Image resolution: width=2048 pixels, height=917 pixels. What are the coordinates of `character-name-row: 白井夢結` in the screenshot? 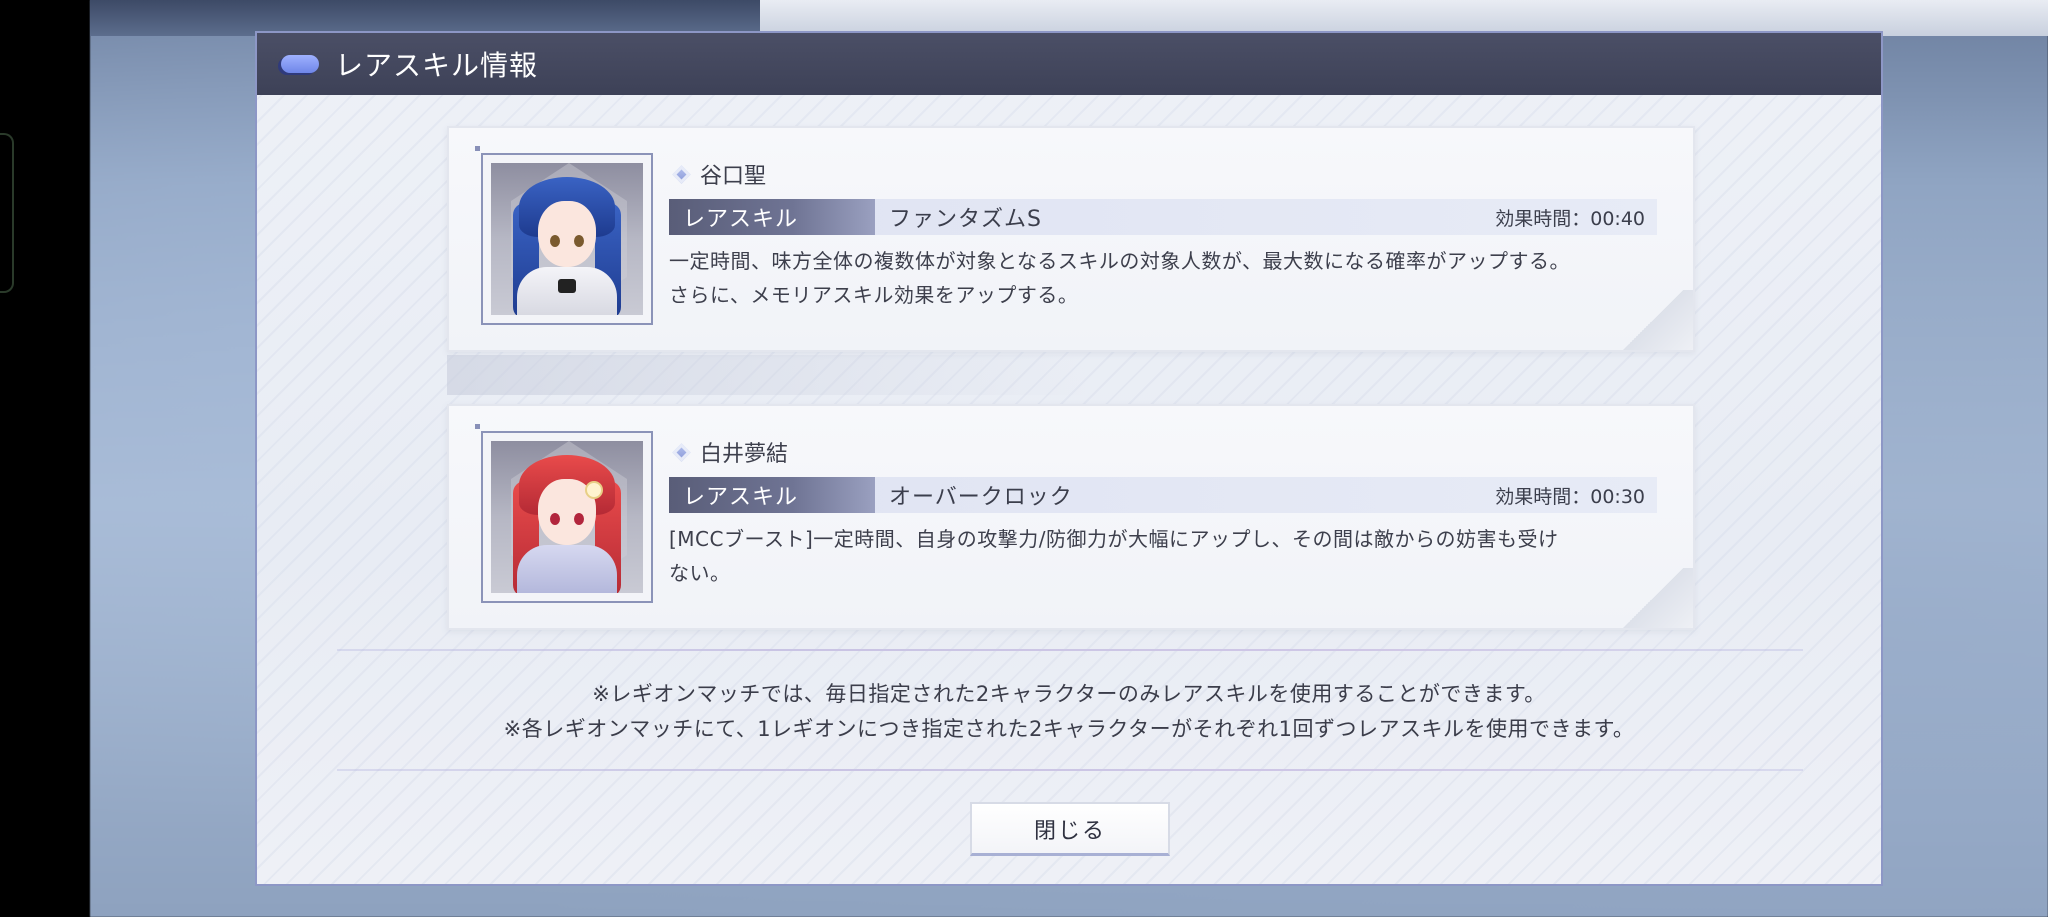 It's located at (729, 452).